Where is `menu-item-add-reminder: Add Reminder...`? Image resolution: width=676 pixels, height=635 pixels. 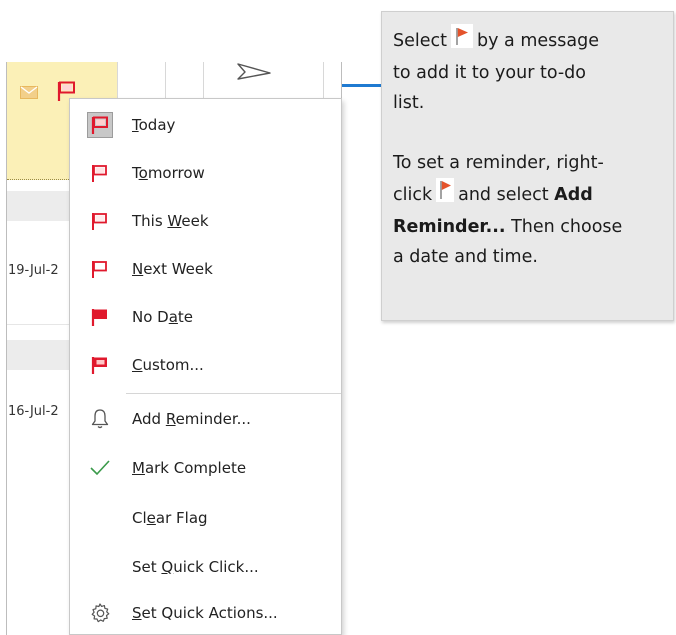
menu-item-add-reminder: Add Reminder... is located at coordinates (205, 419).